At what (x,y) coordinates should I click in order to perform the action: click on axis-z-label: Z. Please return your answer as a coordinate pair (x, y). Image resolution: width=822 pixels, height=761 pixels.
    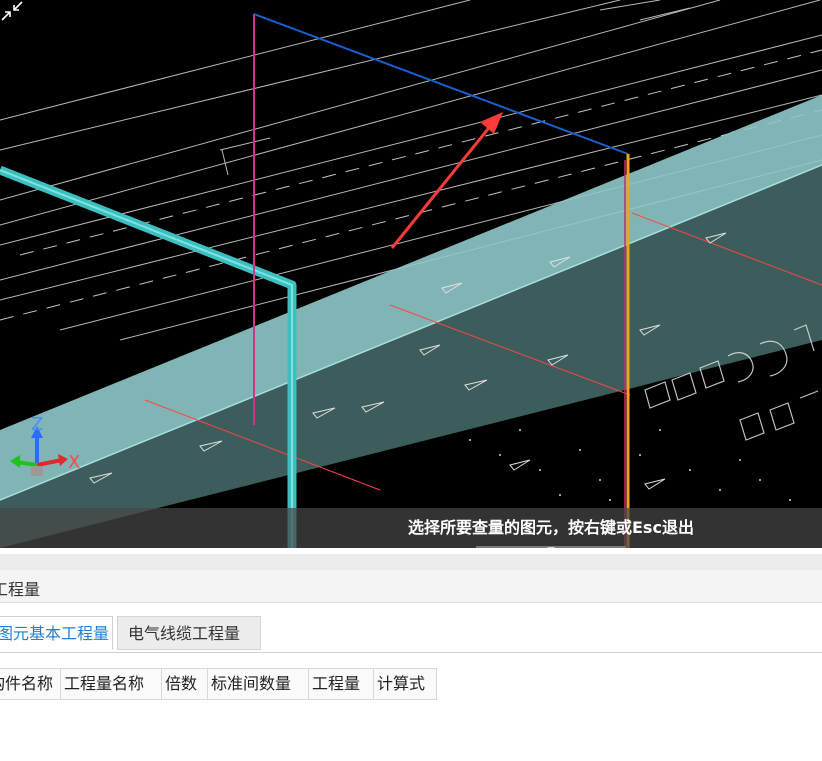
    Looking at the image, I should click on (37, 424).